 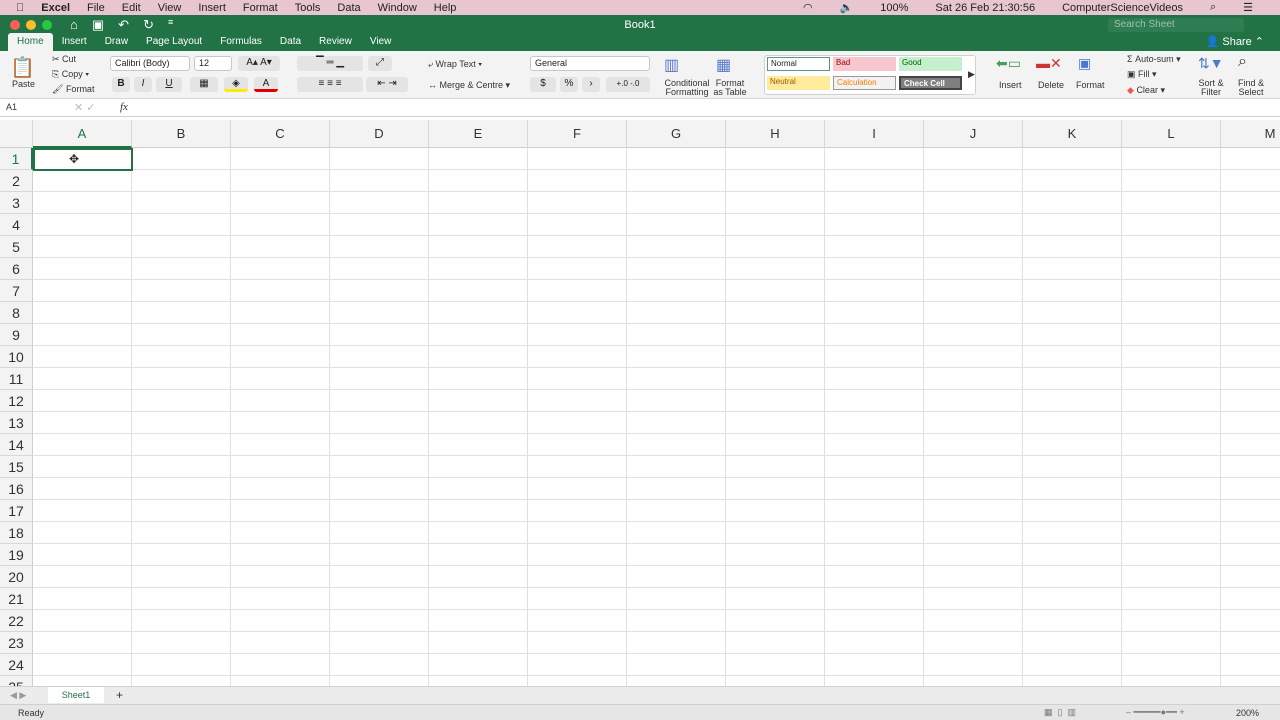 I want to click on row-header-14: 14, so click(x=16, y=445).